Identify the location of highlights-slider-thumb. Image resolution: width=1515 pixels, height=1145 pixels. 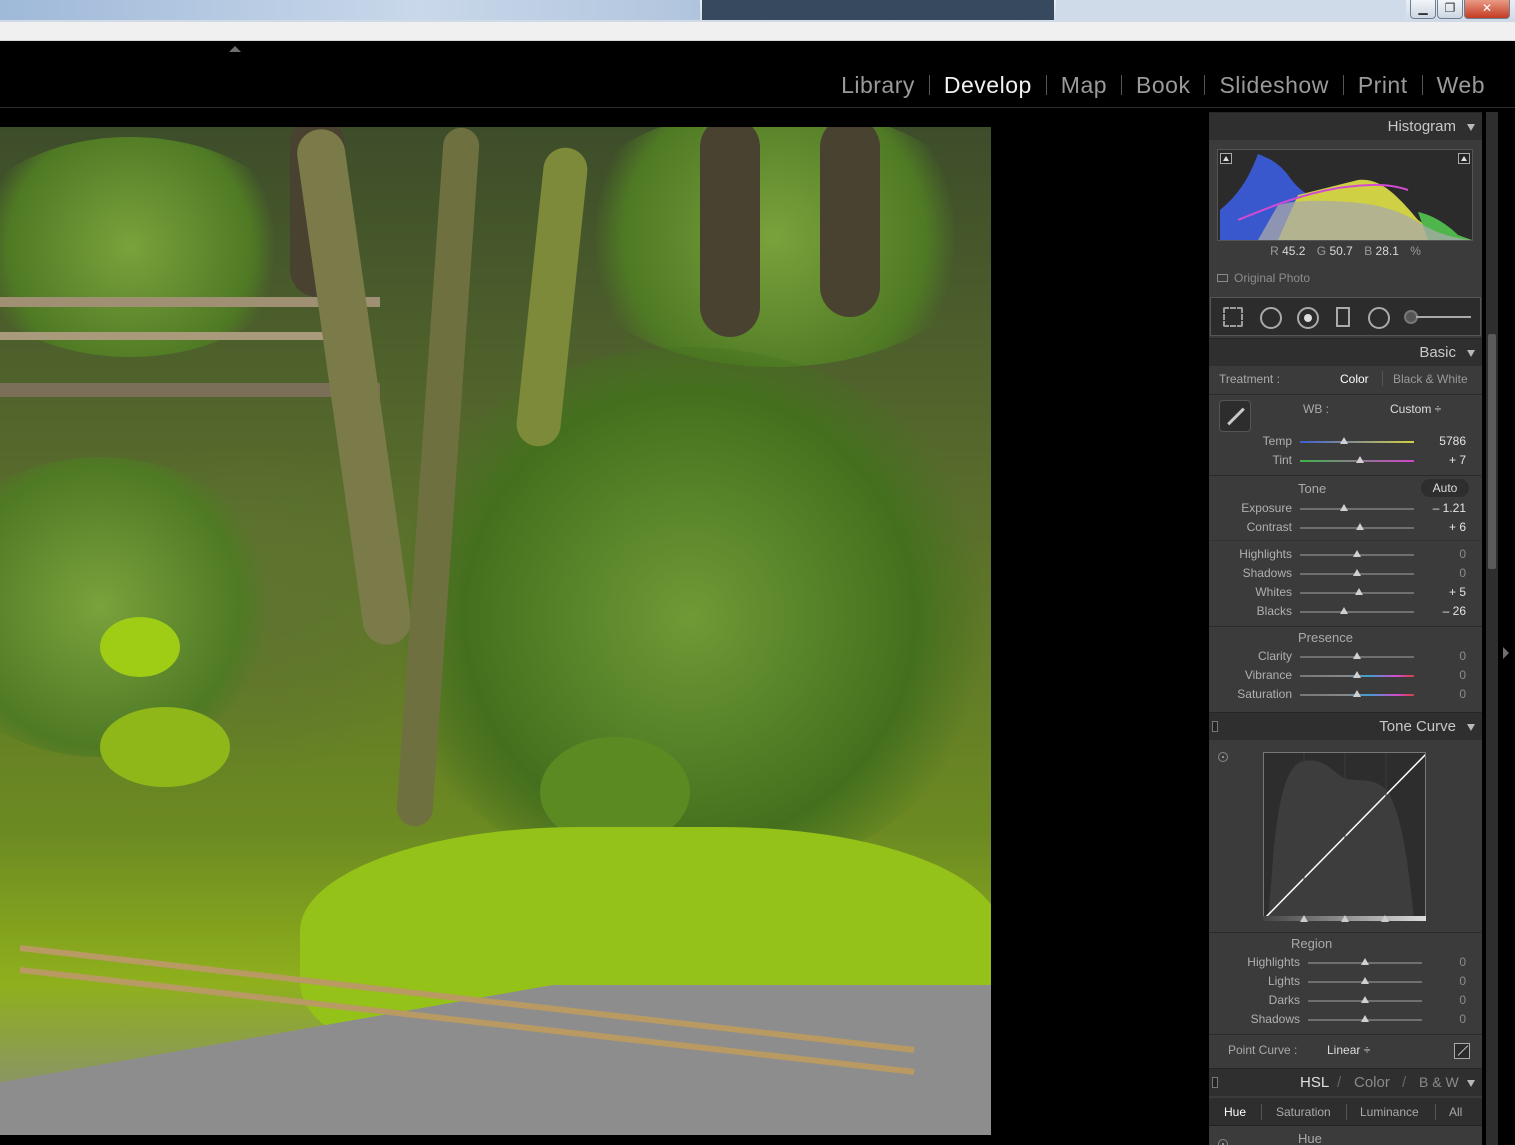
(1357, 553).